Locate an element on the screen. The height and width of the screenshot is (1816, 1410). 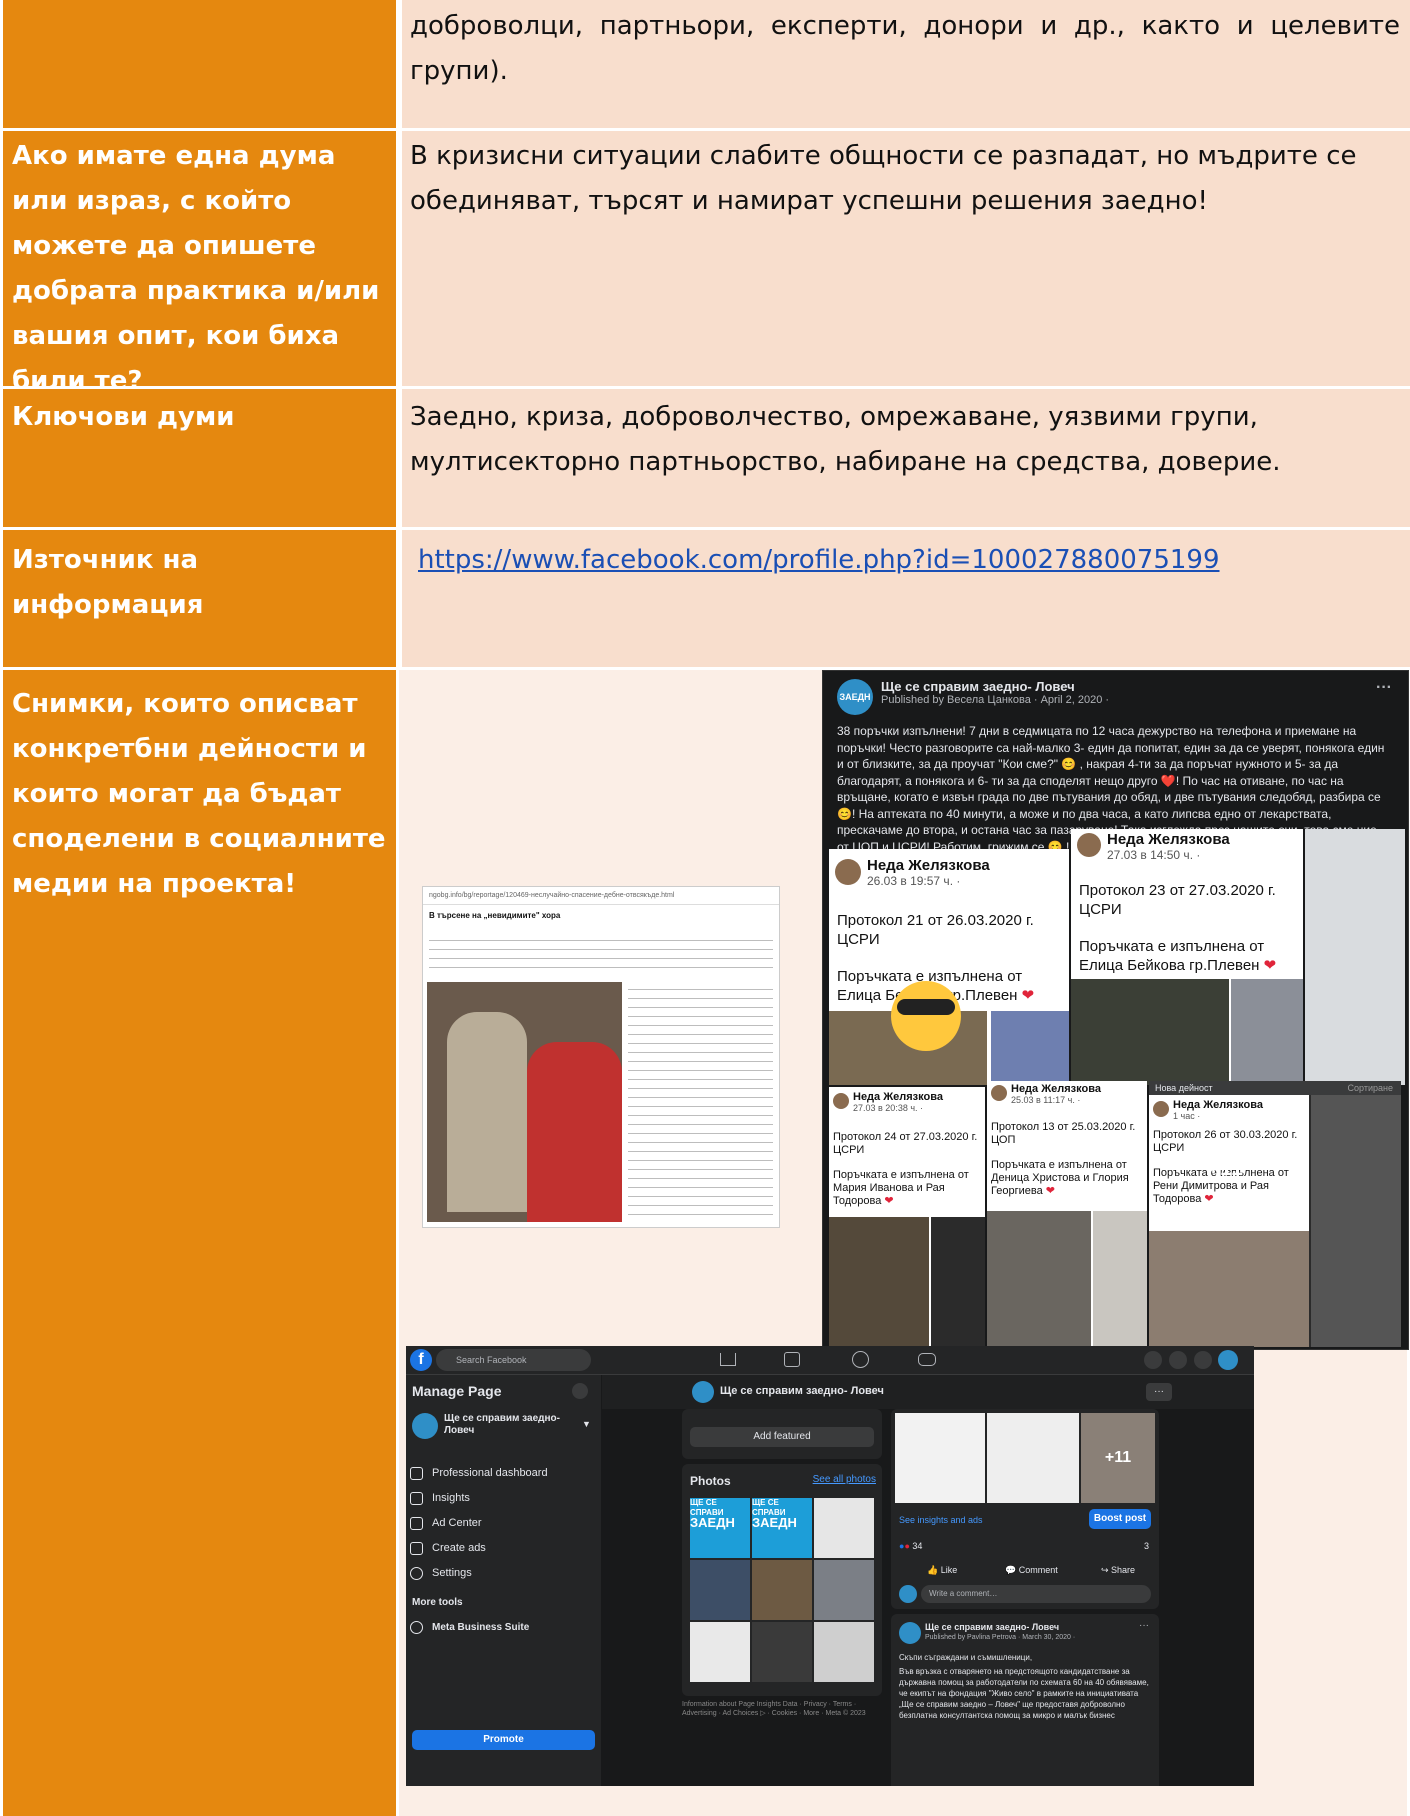
dashboard-icon is located at coordinates (416, 1473).